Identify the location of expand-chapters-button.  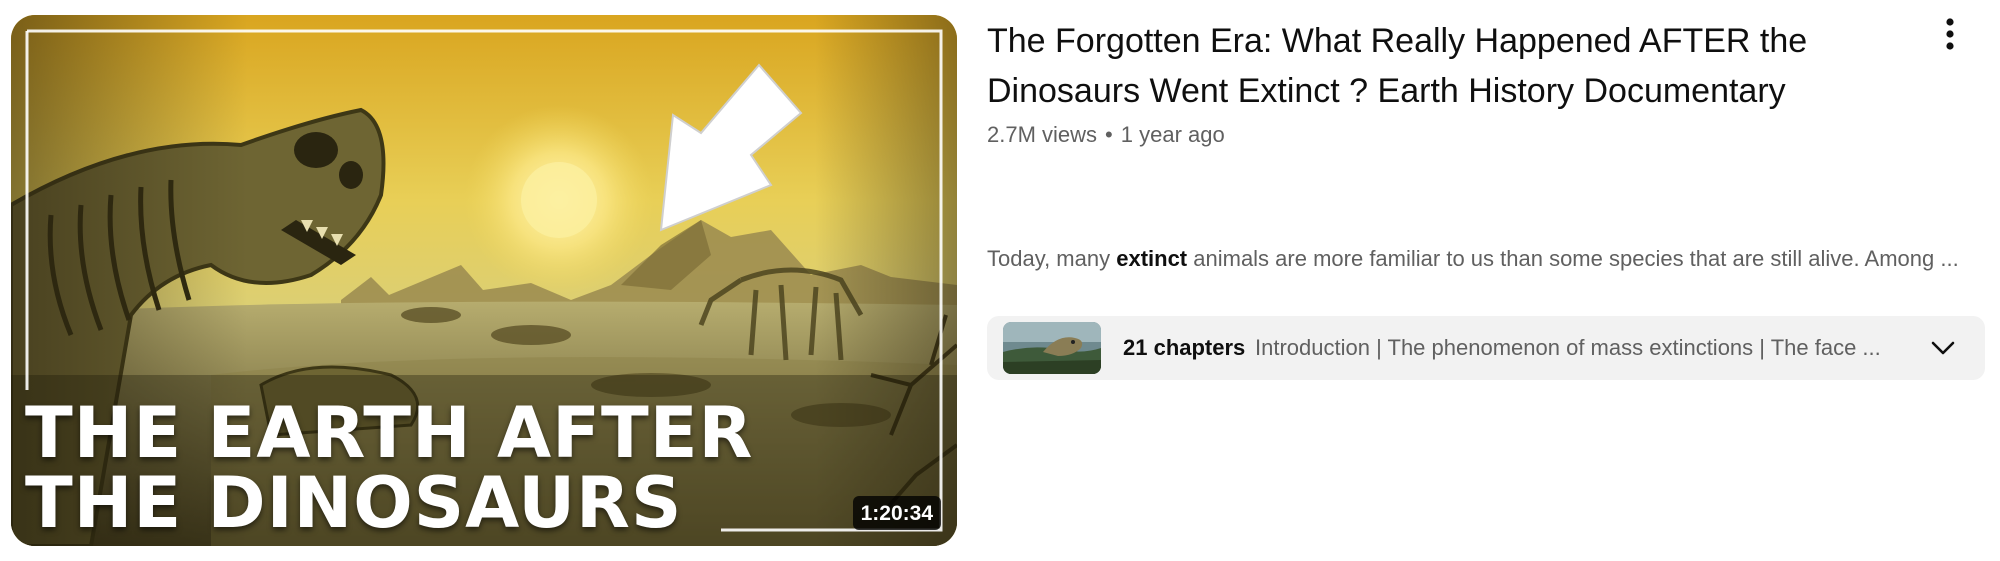
(1943, 348).